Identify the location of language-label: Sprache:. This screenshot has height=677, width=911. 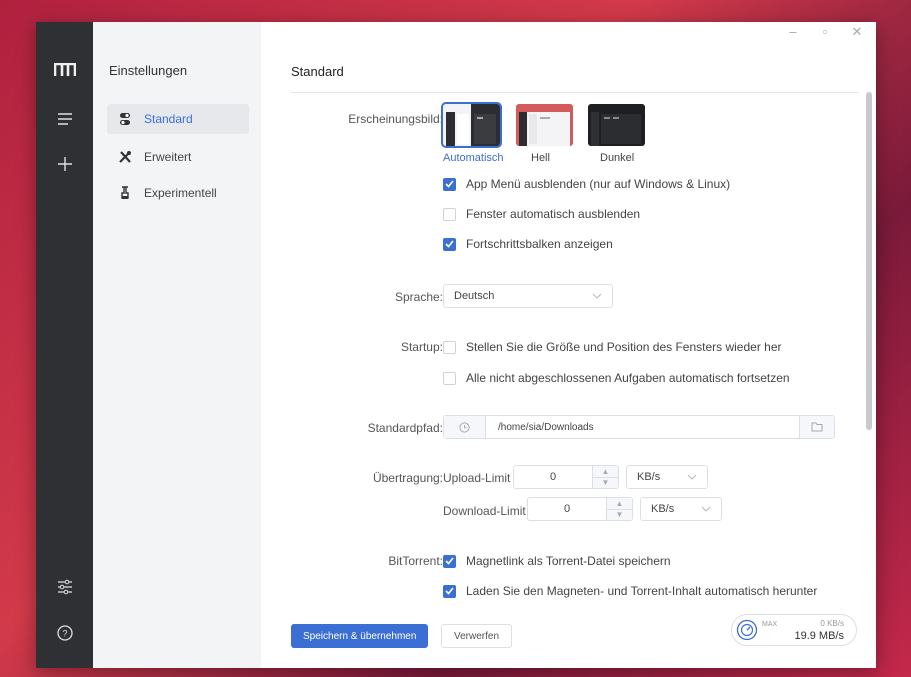
(418, 297).